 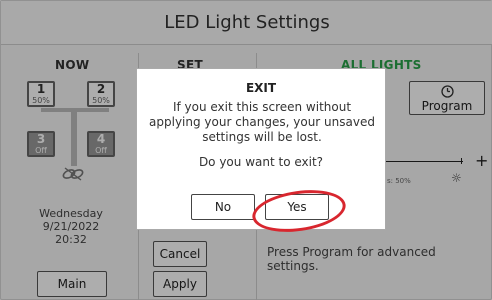 I want to click on dialog-title: EXIT, so click(x=261, y=88).